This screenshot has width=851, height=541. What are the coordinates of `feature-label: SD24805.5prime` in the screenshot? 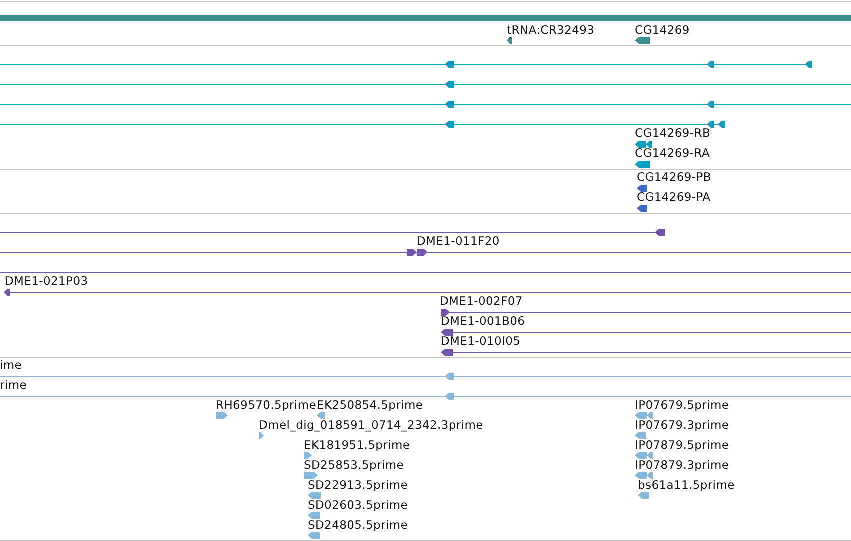 It's located at (358, 525).